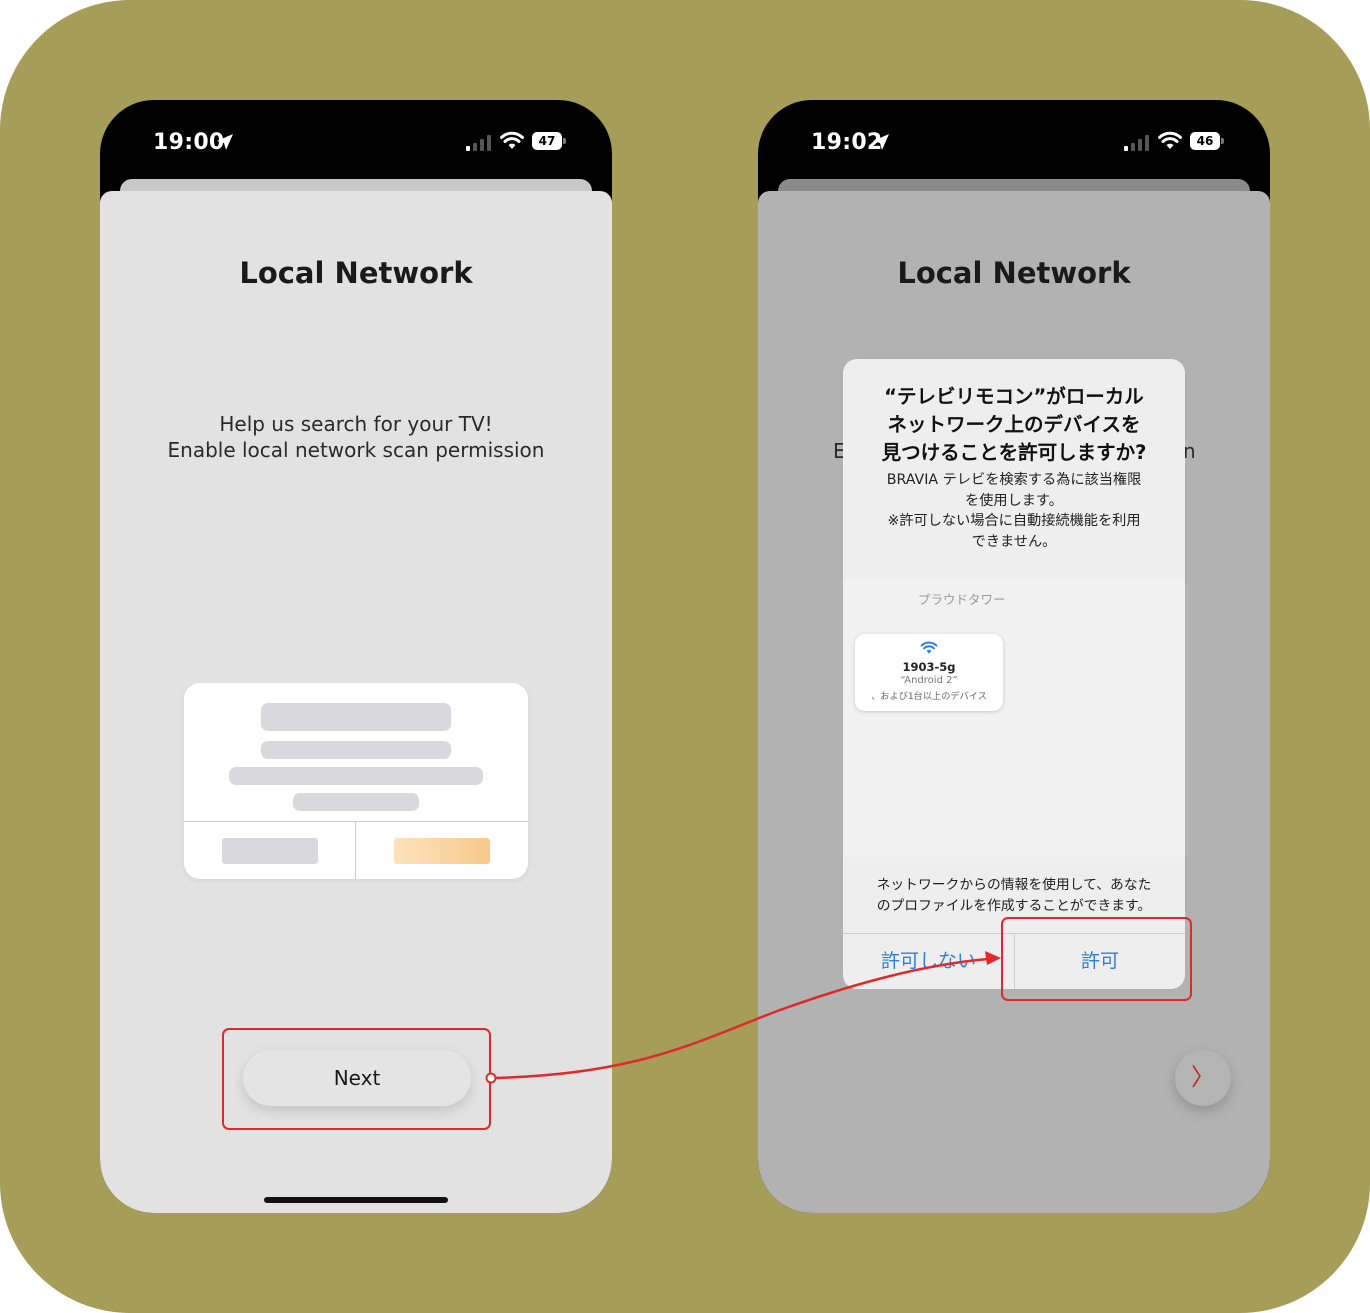  Describe the element at coordinates (1203, 1078) in the screenshot. I see `chevron-right-icon: 〉` at that location.